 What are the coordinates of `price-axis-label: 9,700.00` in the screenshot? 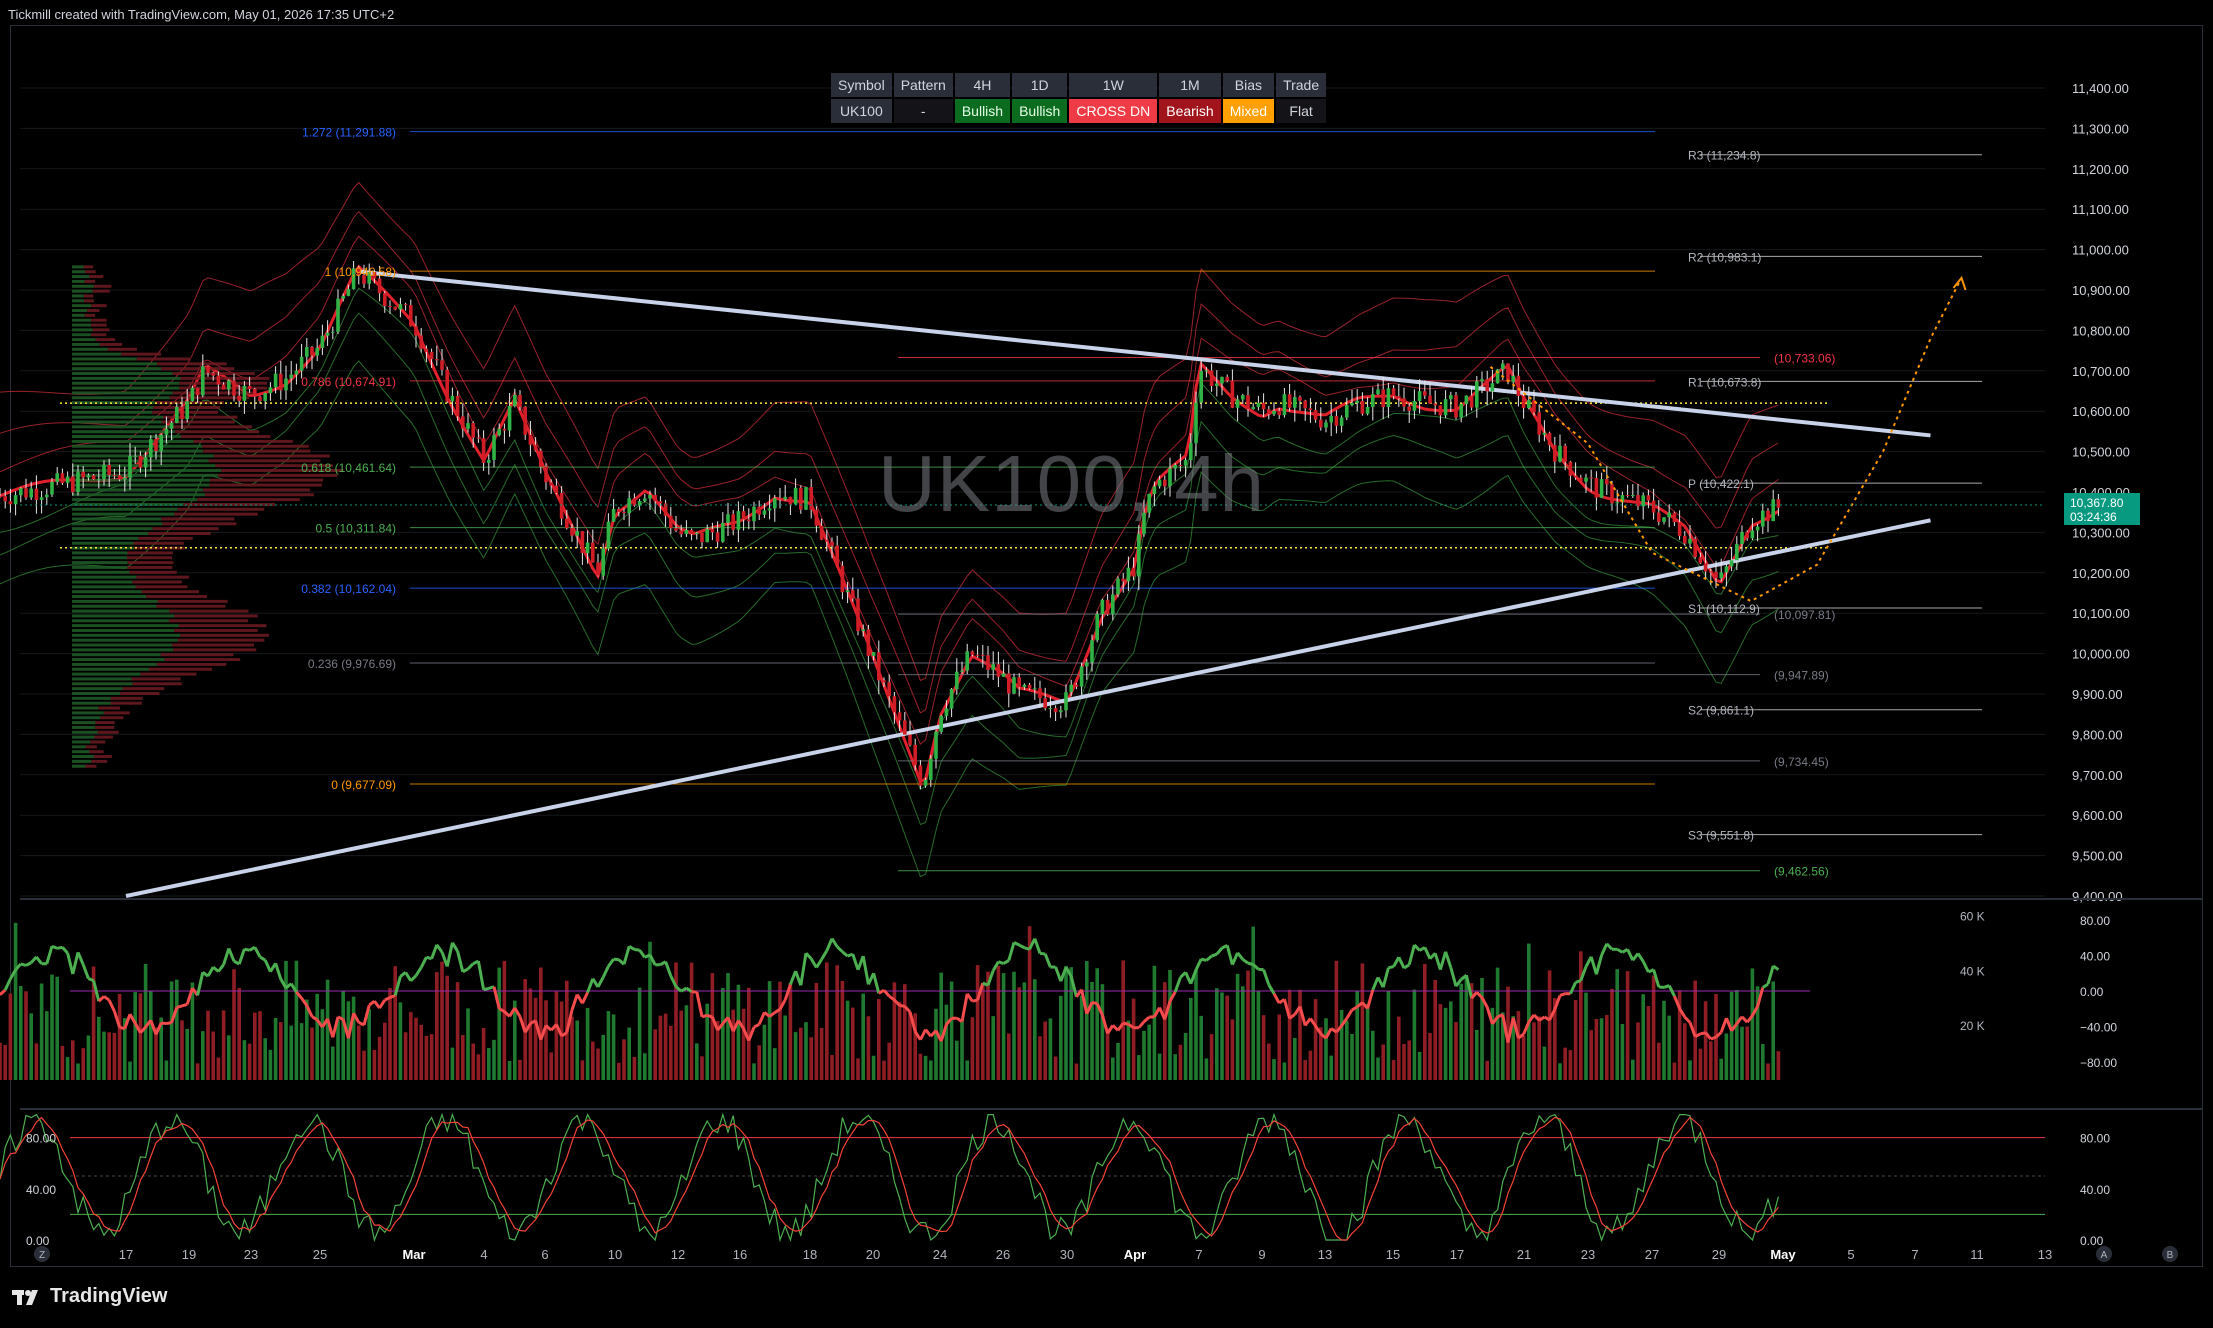 It's located at (2097, 775).